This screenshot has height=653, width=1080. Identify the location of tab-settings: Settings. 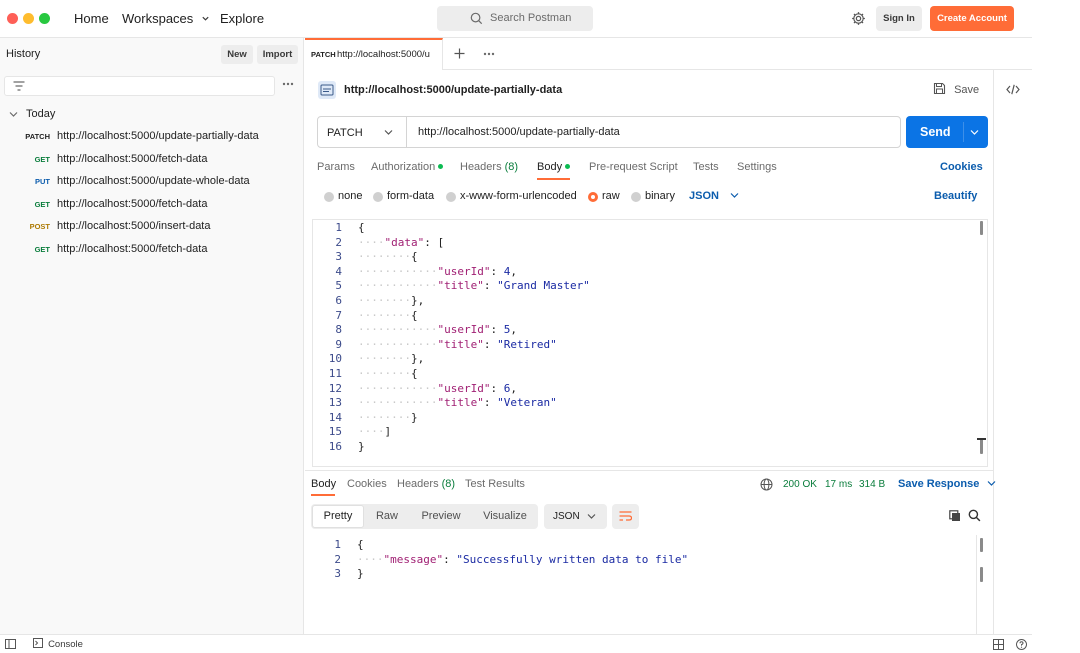
(757, 167).